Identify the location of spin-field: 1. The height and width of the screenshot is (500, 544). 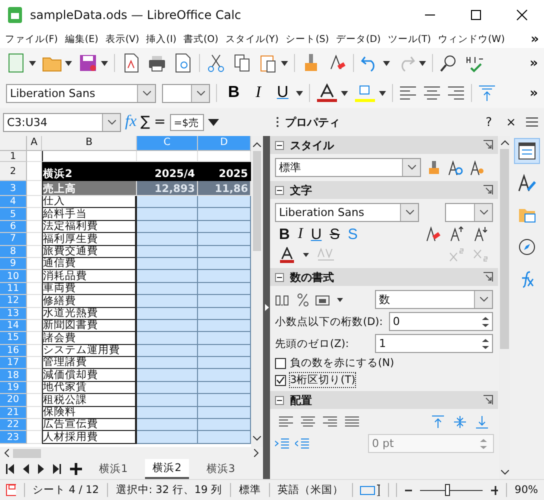
(434, 343).